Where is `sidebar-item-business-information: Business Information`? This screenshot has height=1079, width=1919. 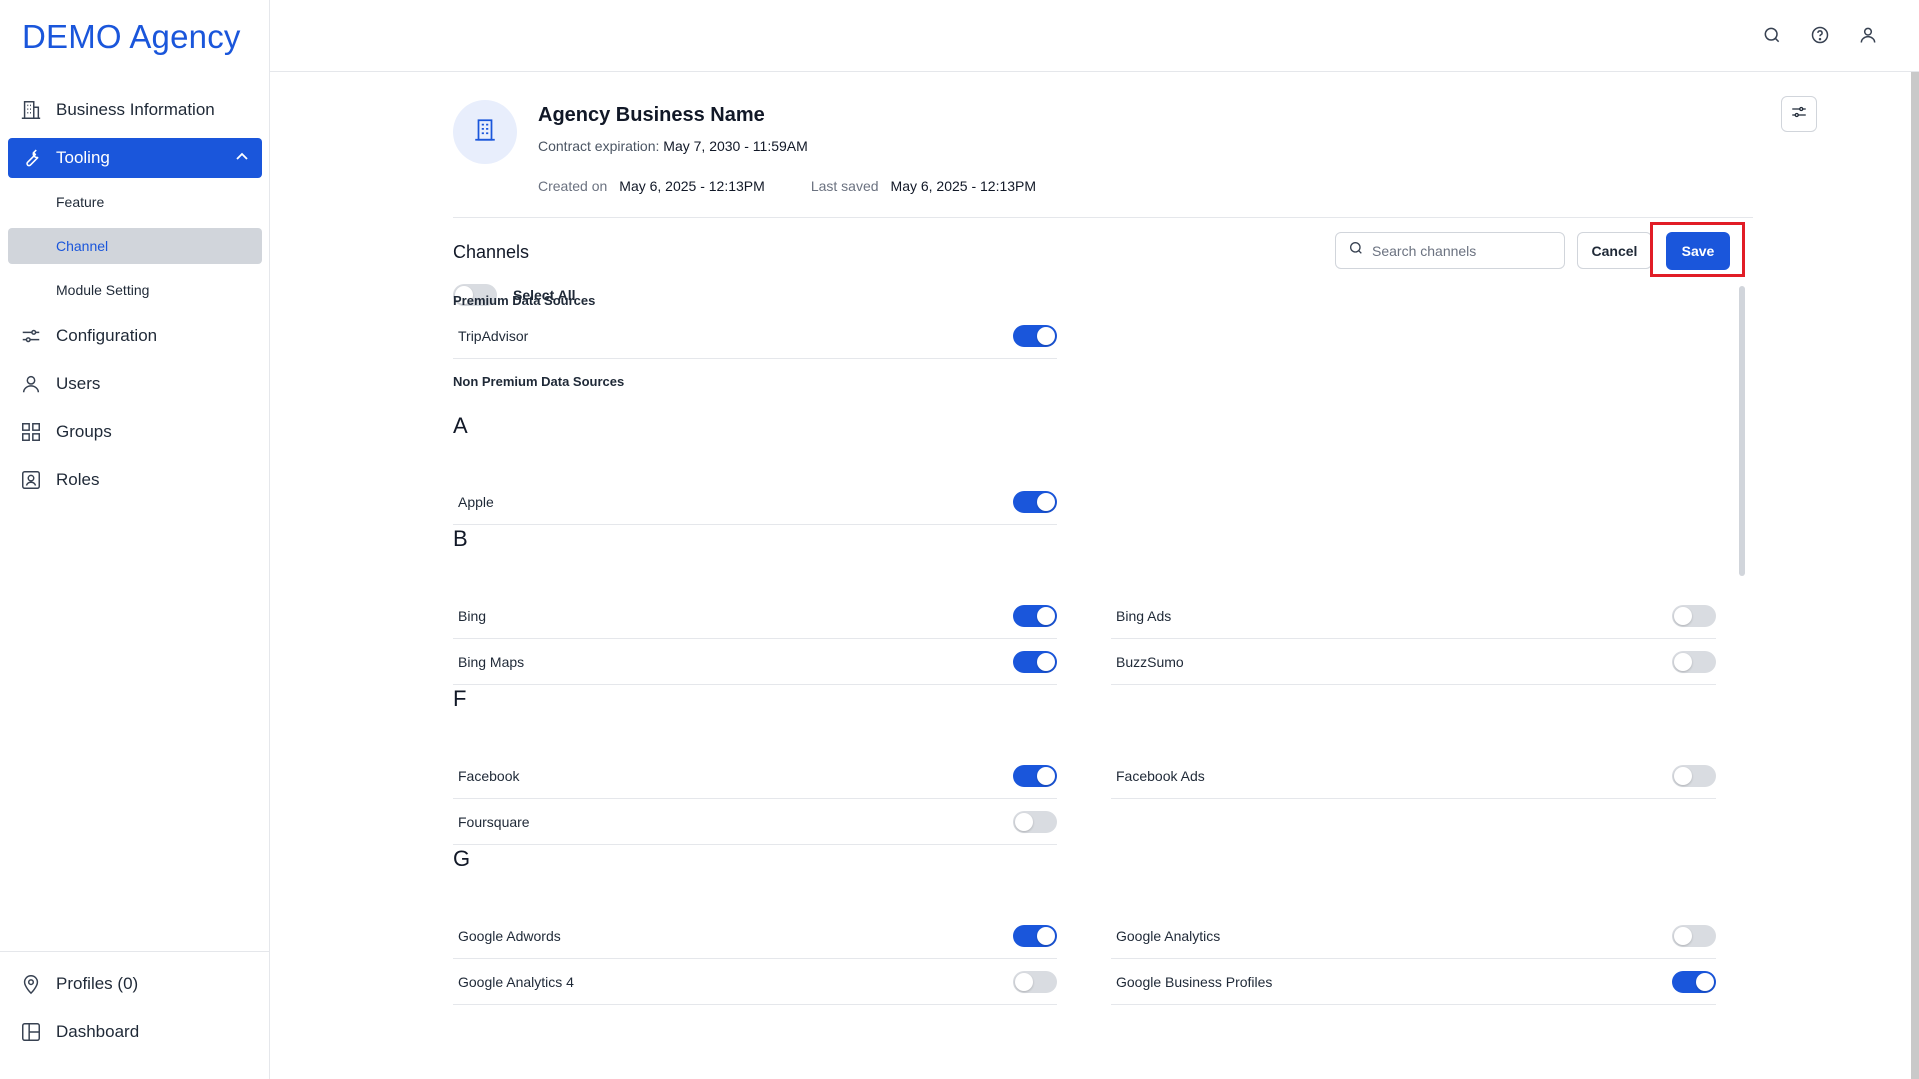 sidebar-item-business-information: Business Information is located at coordinates (135, 110).